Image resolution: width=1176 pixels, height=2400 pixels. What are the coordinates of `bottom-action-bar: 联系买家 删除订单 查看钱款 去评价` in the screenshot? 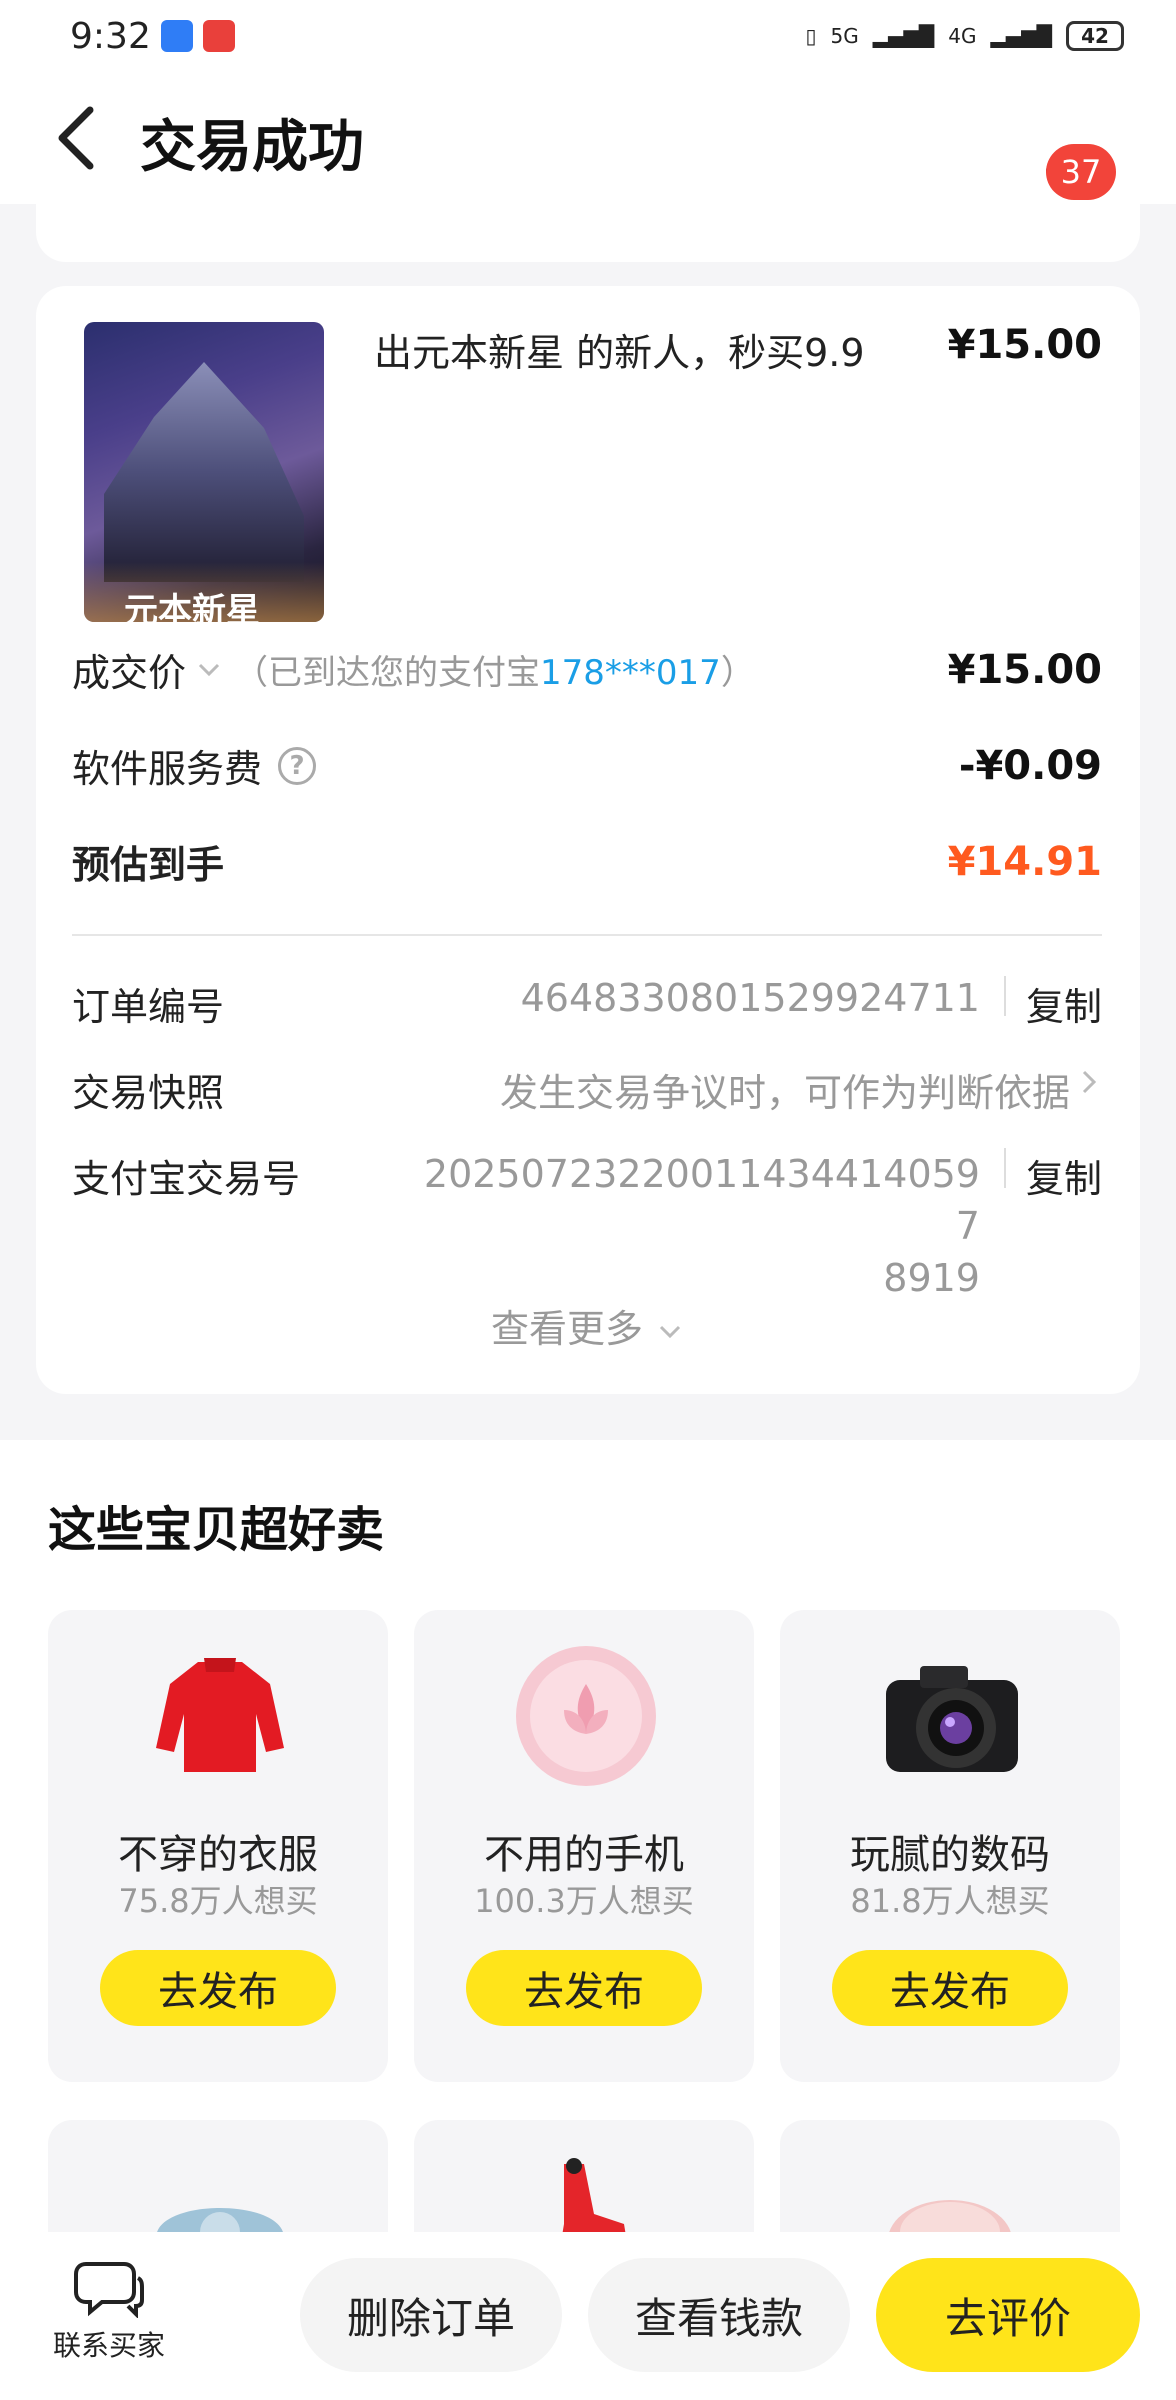 It's located at (588, 2316).